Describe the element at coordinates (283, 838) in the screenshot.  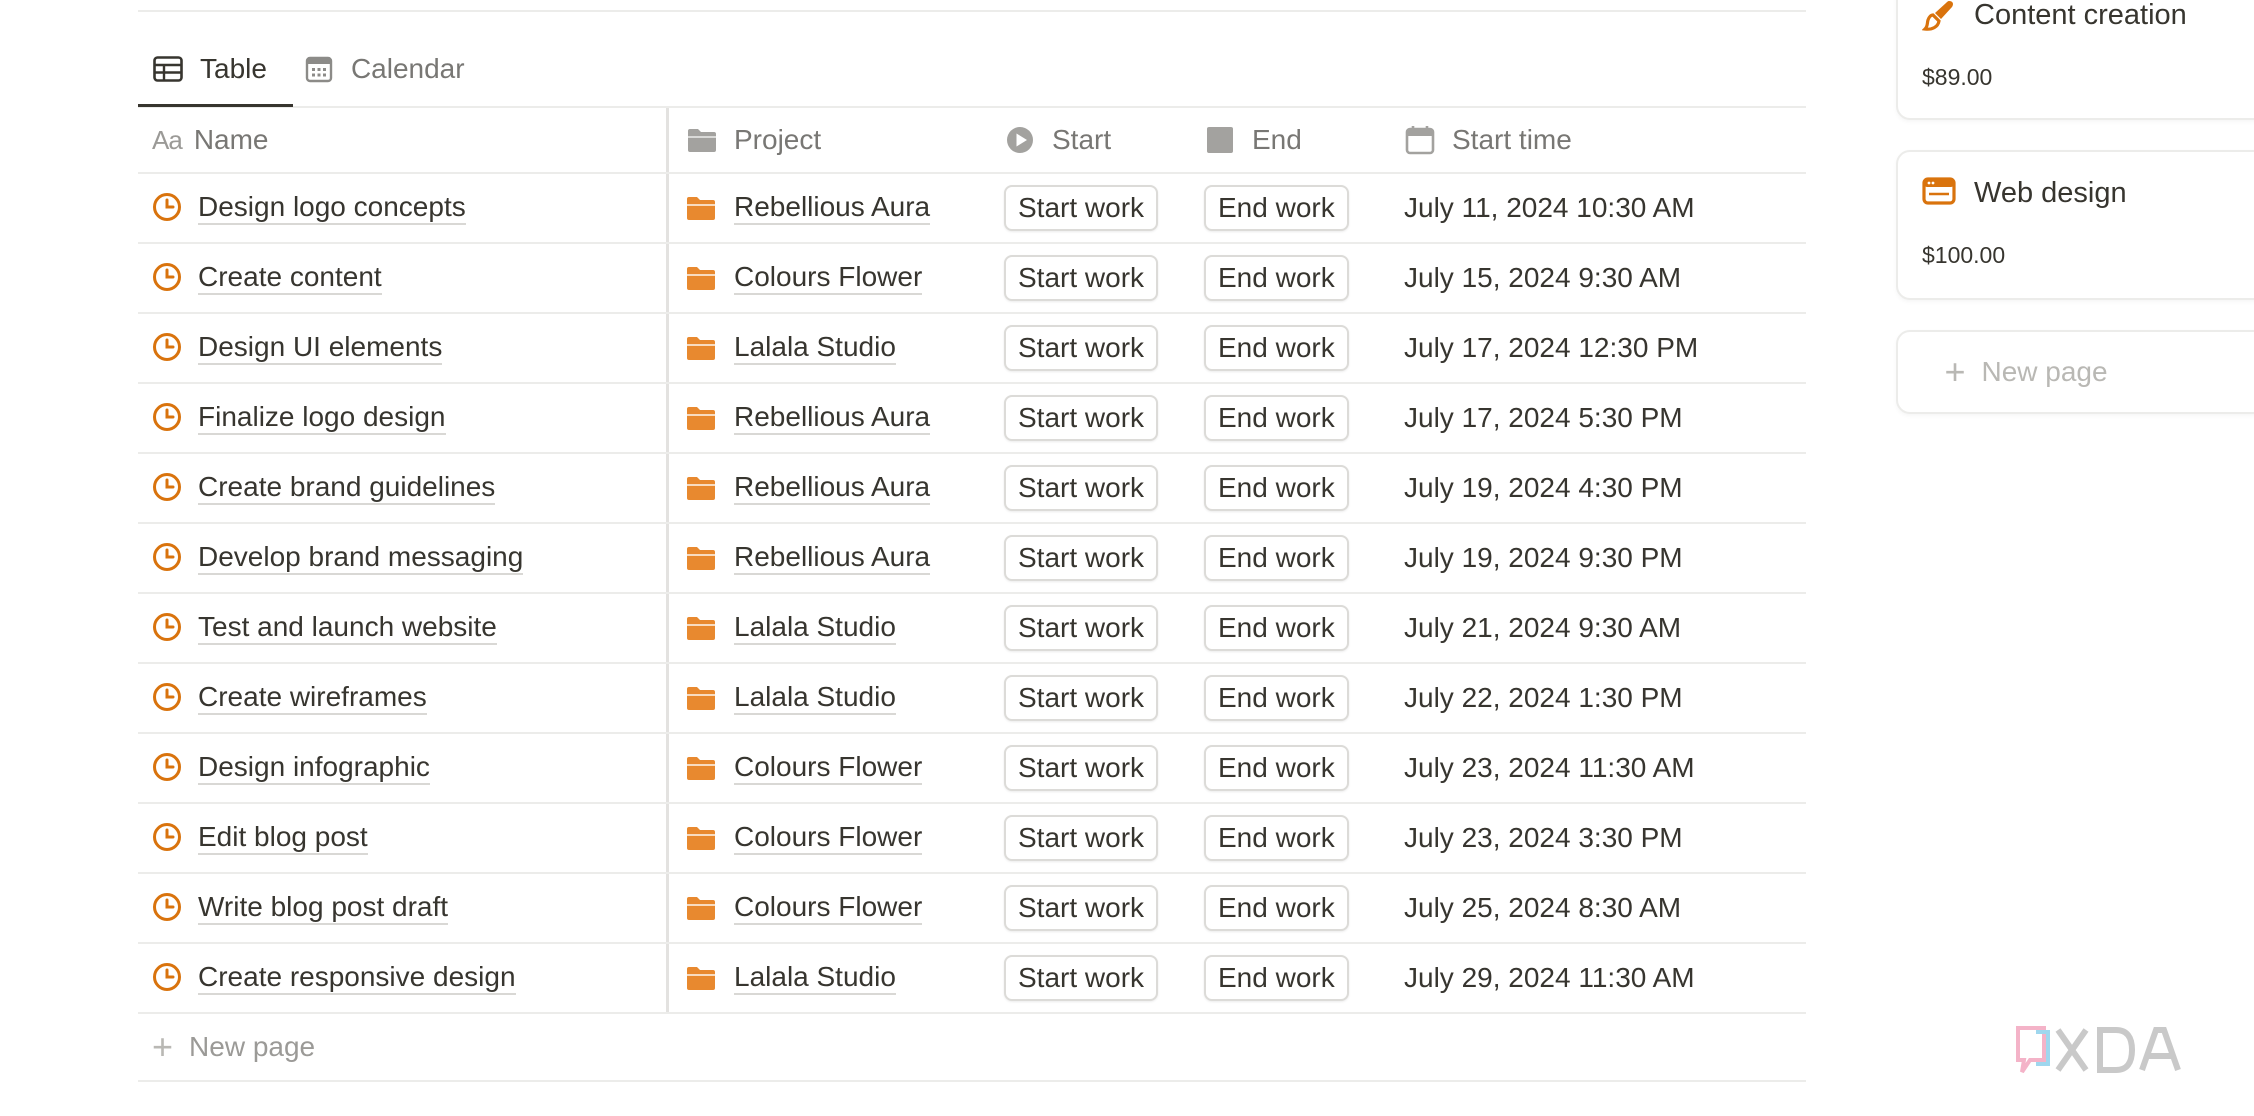
I see `task-name: Edit blog post` at that location.